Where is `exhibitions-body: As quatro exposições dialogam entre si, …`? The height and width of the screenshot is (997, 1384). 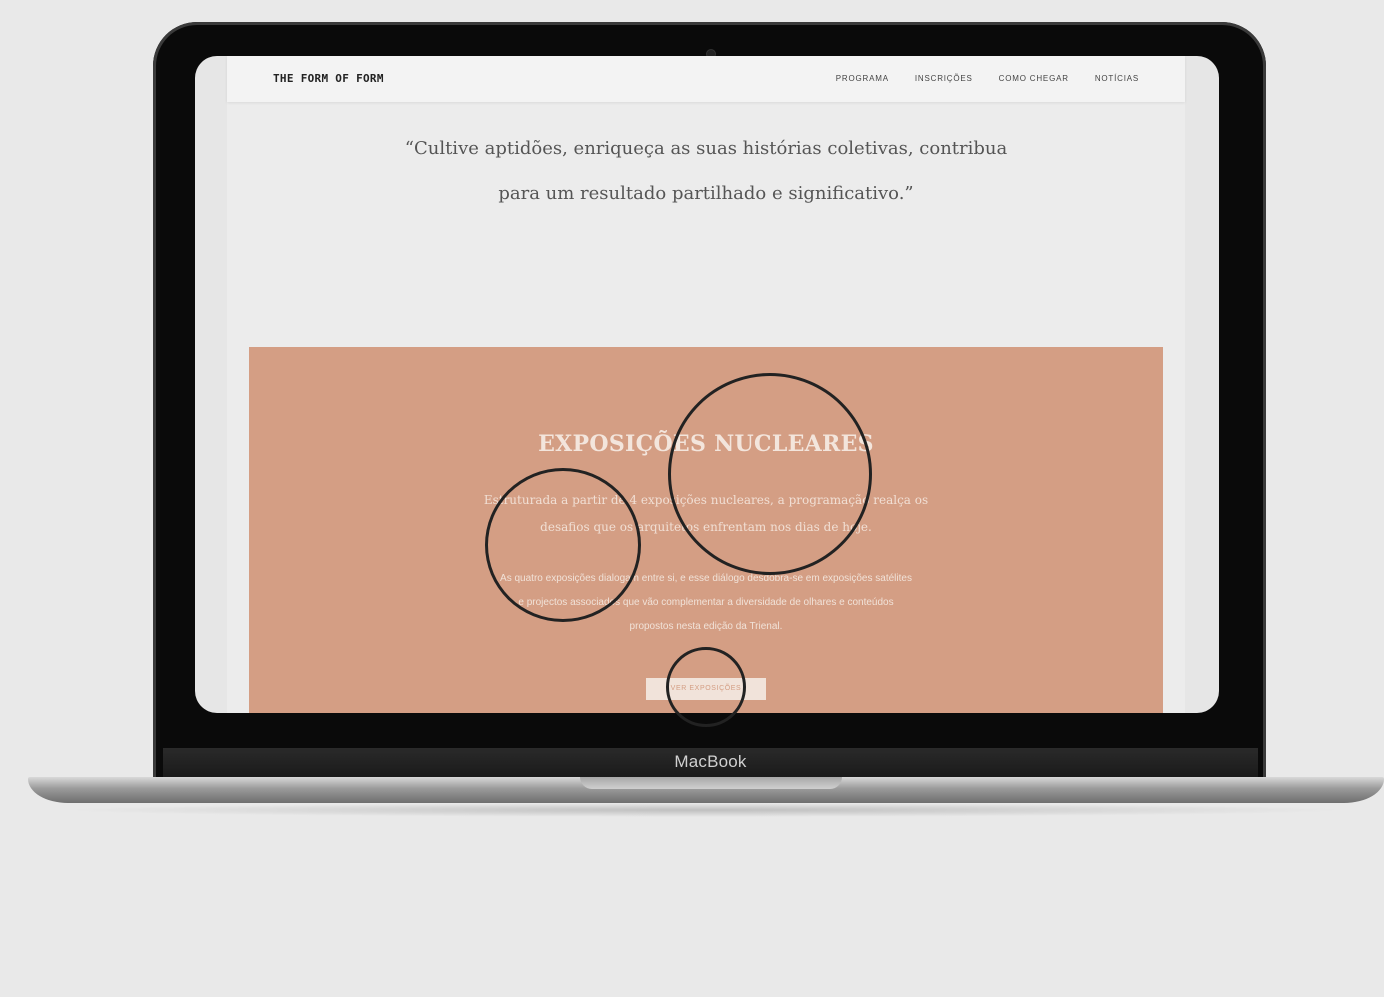
exhibitions-body: As quatro exposições dialogam entre si, … is located at coordinates (706, 602).